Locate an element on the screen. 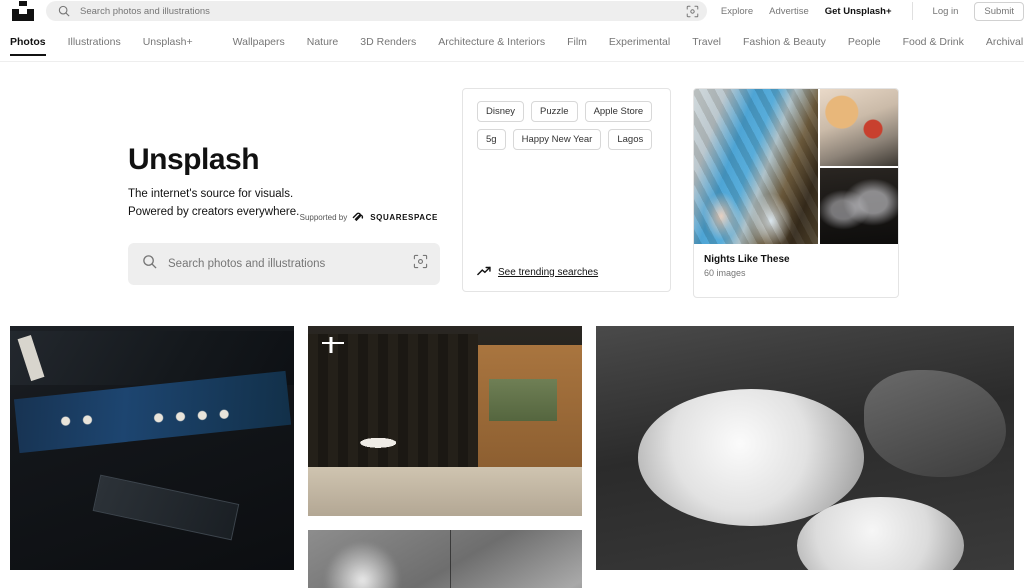 Image resolution: width=1024 pixels, height=588 pixels. hero-subtitle-line-1: The internet's source for visuals. is located at coordinates (211, 194).